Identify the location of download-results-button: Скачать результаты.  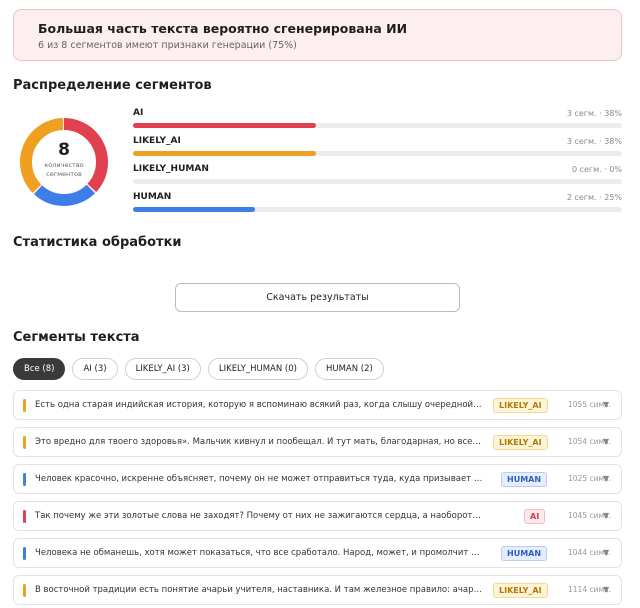
(317, 297).